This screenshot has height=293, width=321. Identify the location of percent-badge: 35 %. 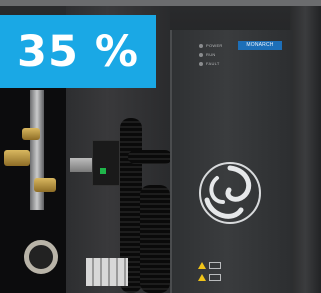
(78, 51).